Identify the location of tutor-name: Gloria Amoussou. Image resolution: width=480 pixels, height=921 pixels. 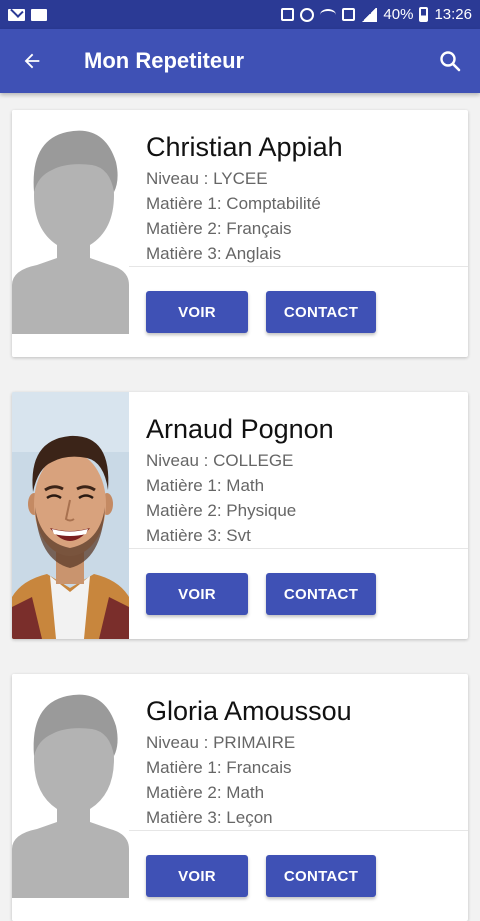
(249, 711).